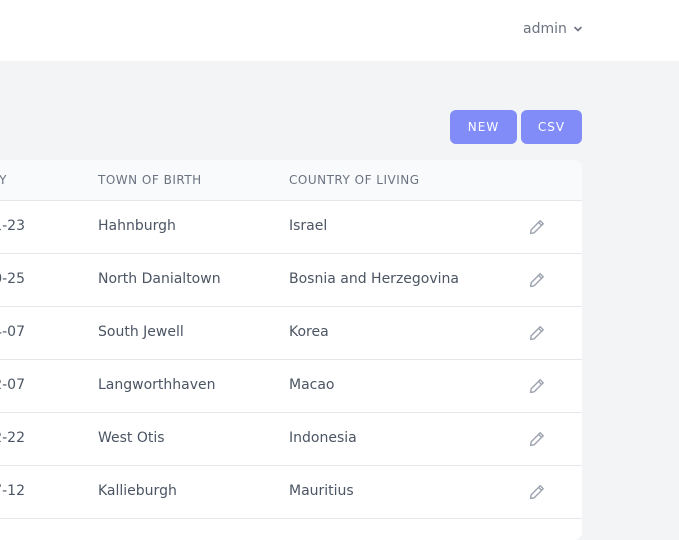 This screenshot has height=540, width=679. I want to click on table-row: 2-07 Langworthhaven Macao, so click(291, 386).